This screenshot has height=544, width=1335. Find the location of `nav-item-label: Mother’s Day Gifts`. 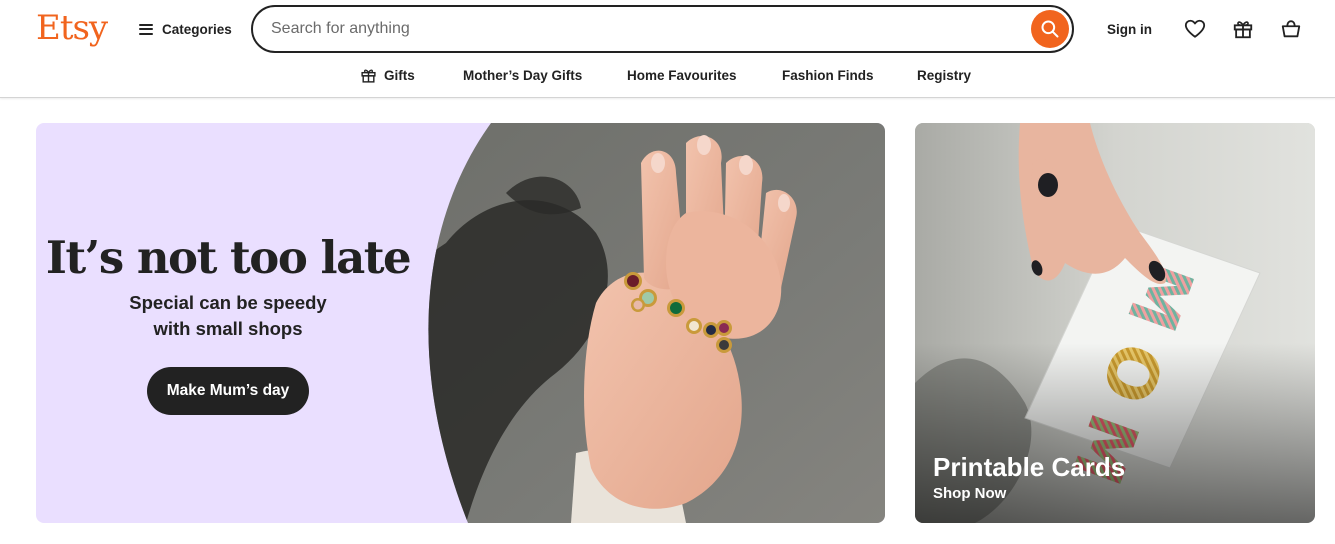

nav-item-label: Mother’s Day Gifts is located at coordinates (523, 75).